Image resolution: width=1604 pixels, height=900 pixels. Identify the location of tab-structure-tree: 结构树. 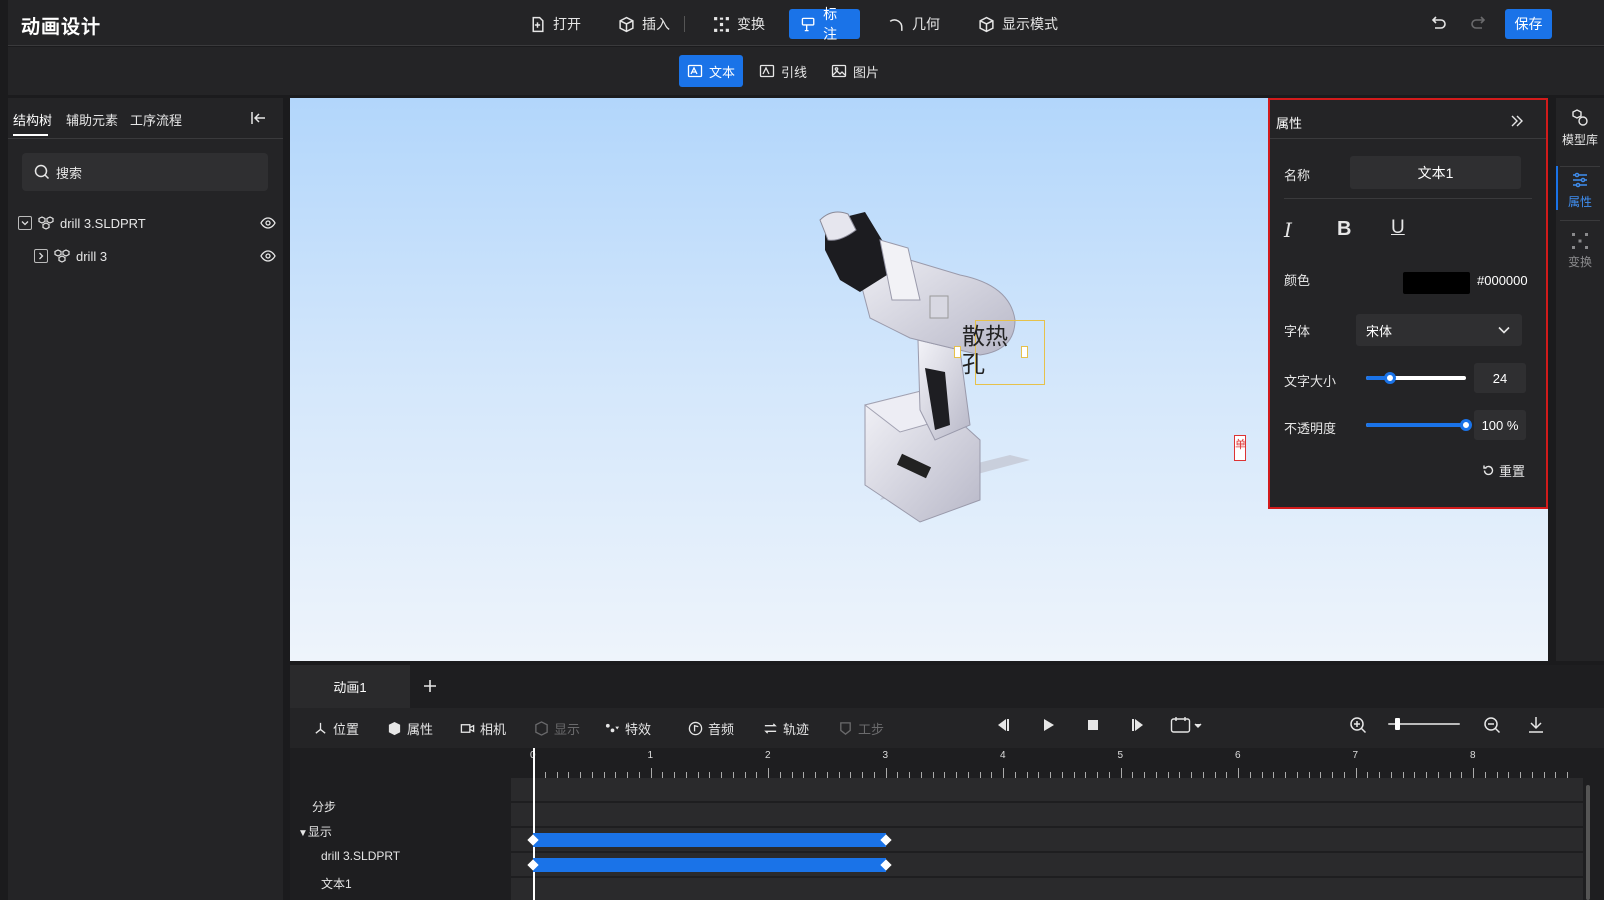
(32, 119).